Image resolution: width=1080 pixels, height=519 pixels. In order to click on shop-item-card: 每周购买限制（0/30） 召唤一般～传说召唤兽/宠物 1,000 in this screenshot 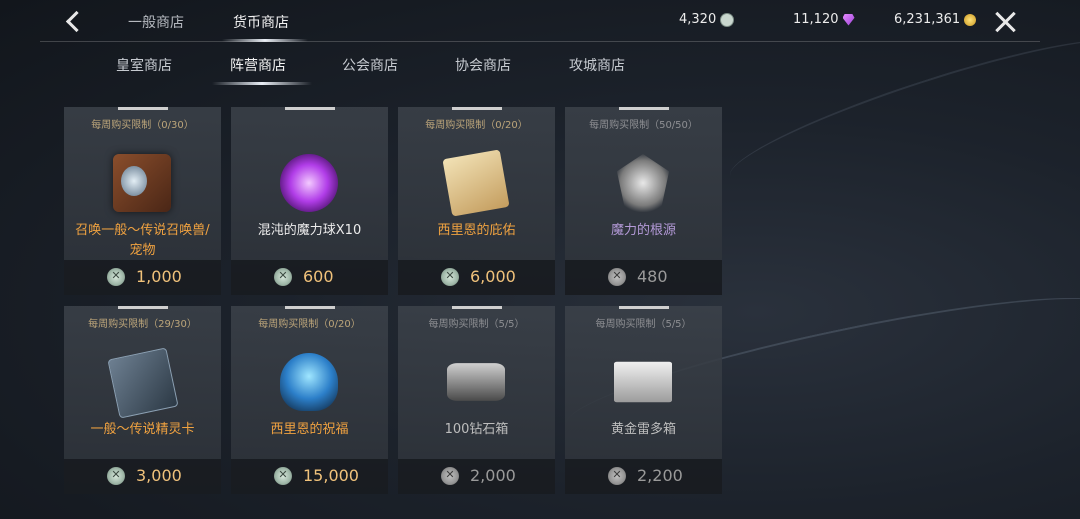, I will do `click(142, 201)`.